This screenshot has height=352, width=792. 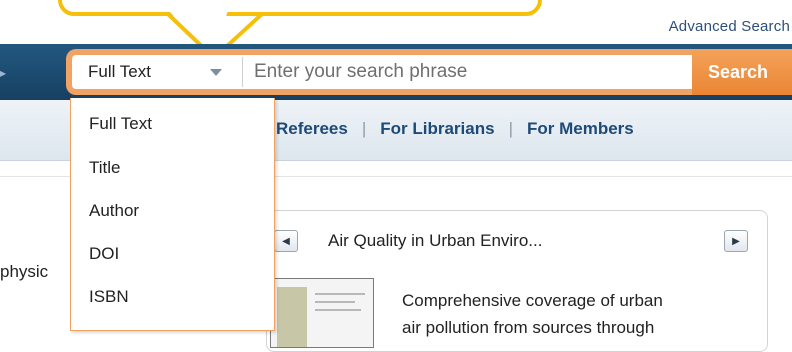 I want to click on nav-link-for-members: For Members, so click(x=580, y=129).